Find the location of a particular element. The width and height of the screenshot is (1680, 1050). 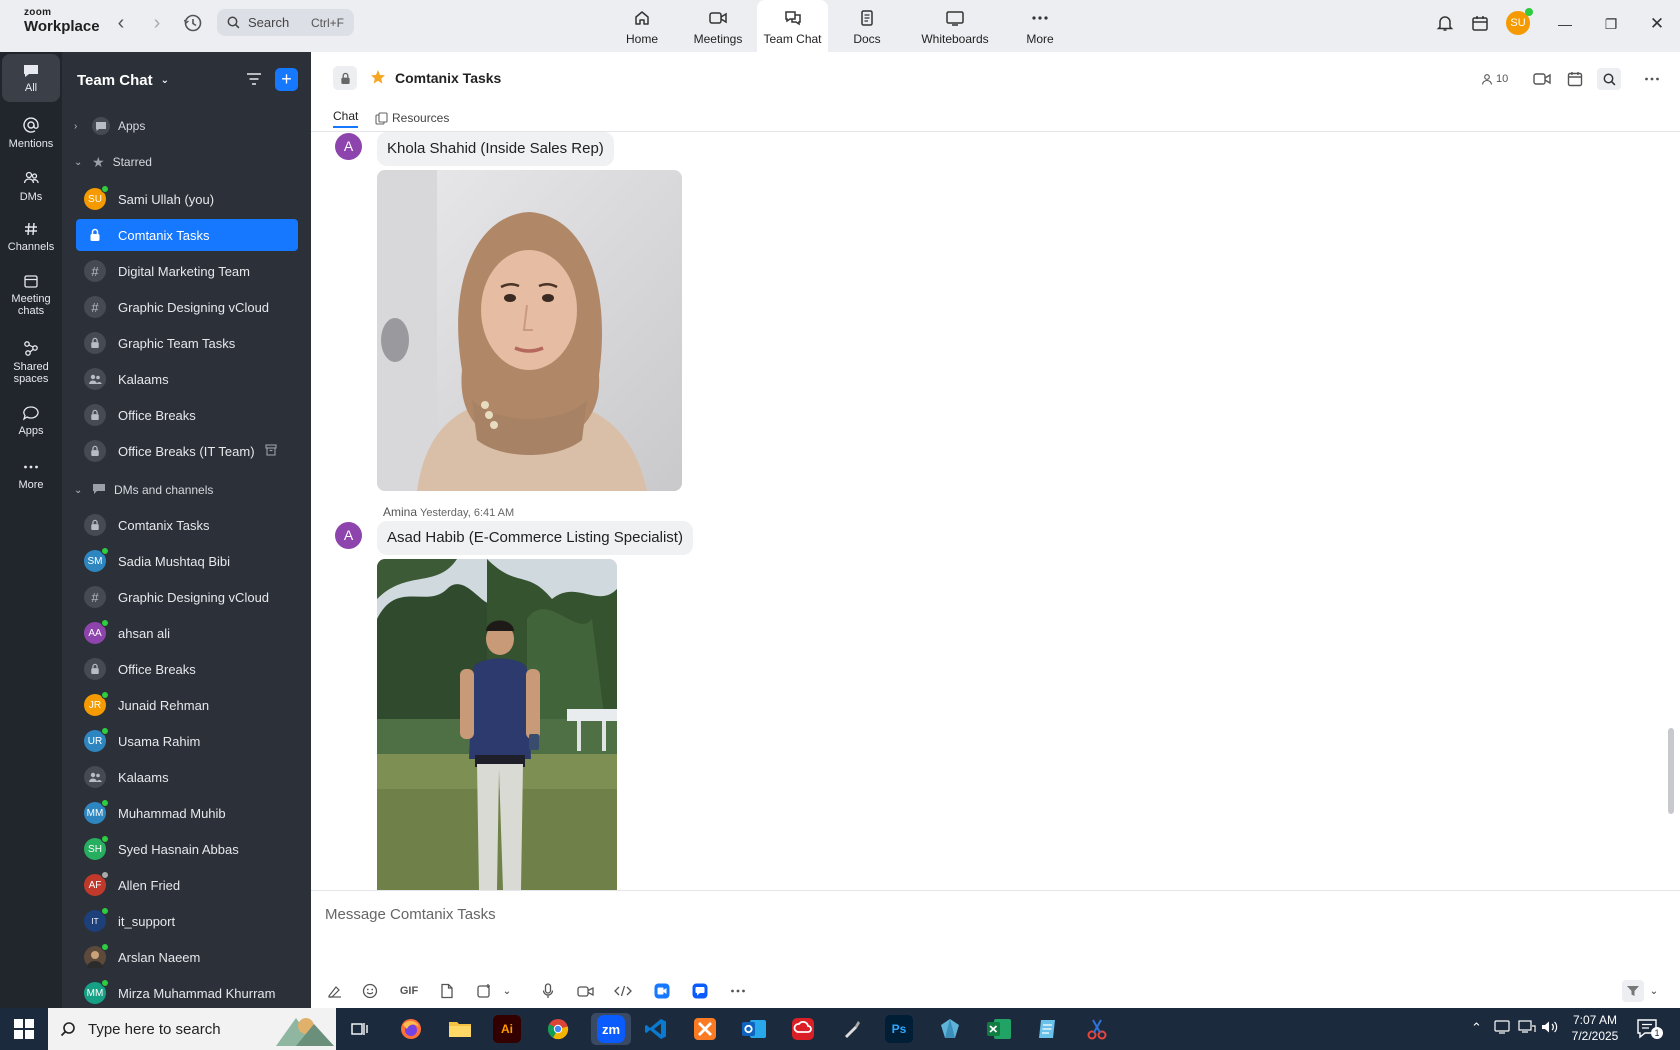

rail-item-all: All is located at coordinates (31, 78).